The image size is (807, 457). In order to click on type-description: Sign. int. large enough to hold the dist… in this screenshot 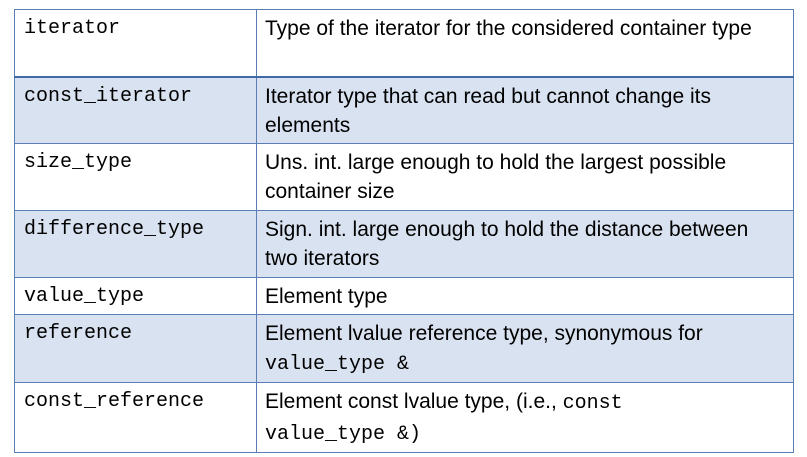, I will do `click(507, 243)`.